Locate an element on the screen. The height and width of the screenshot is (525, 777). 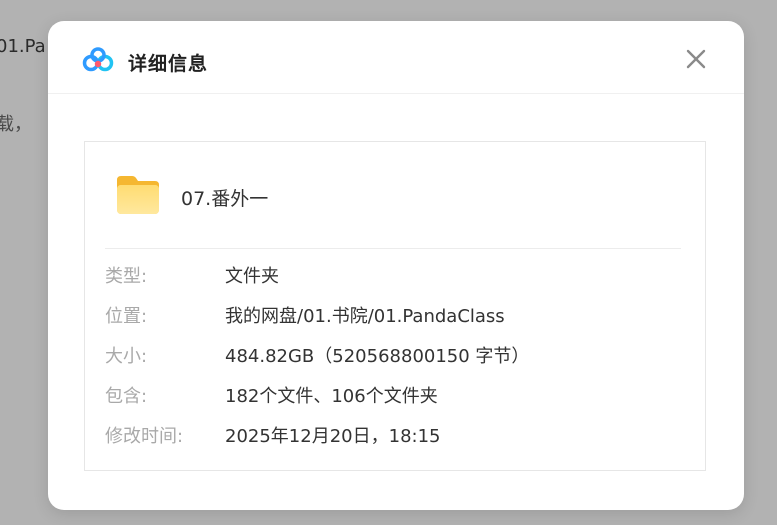
detail-label: 包含: is located at coordinates (126, 396).